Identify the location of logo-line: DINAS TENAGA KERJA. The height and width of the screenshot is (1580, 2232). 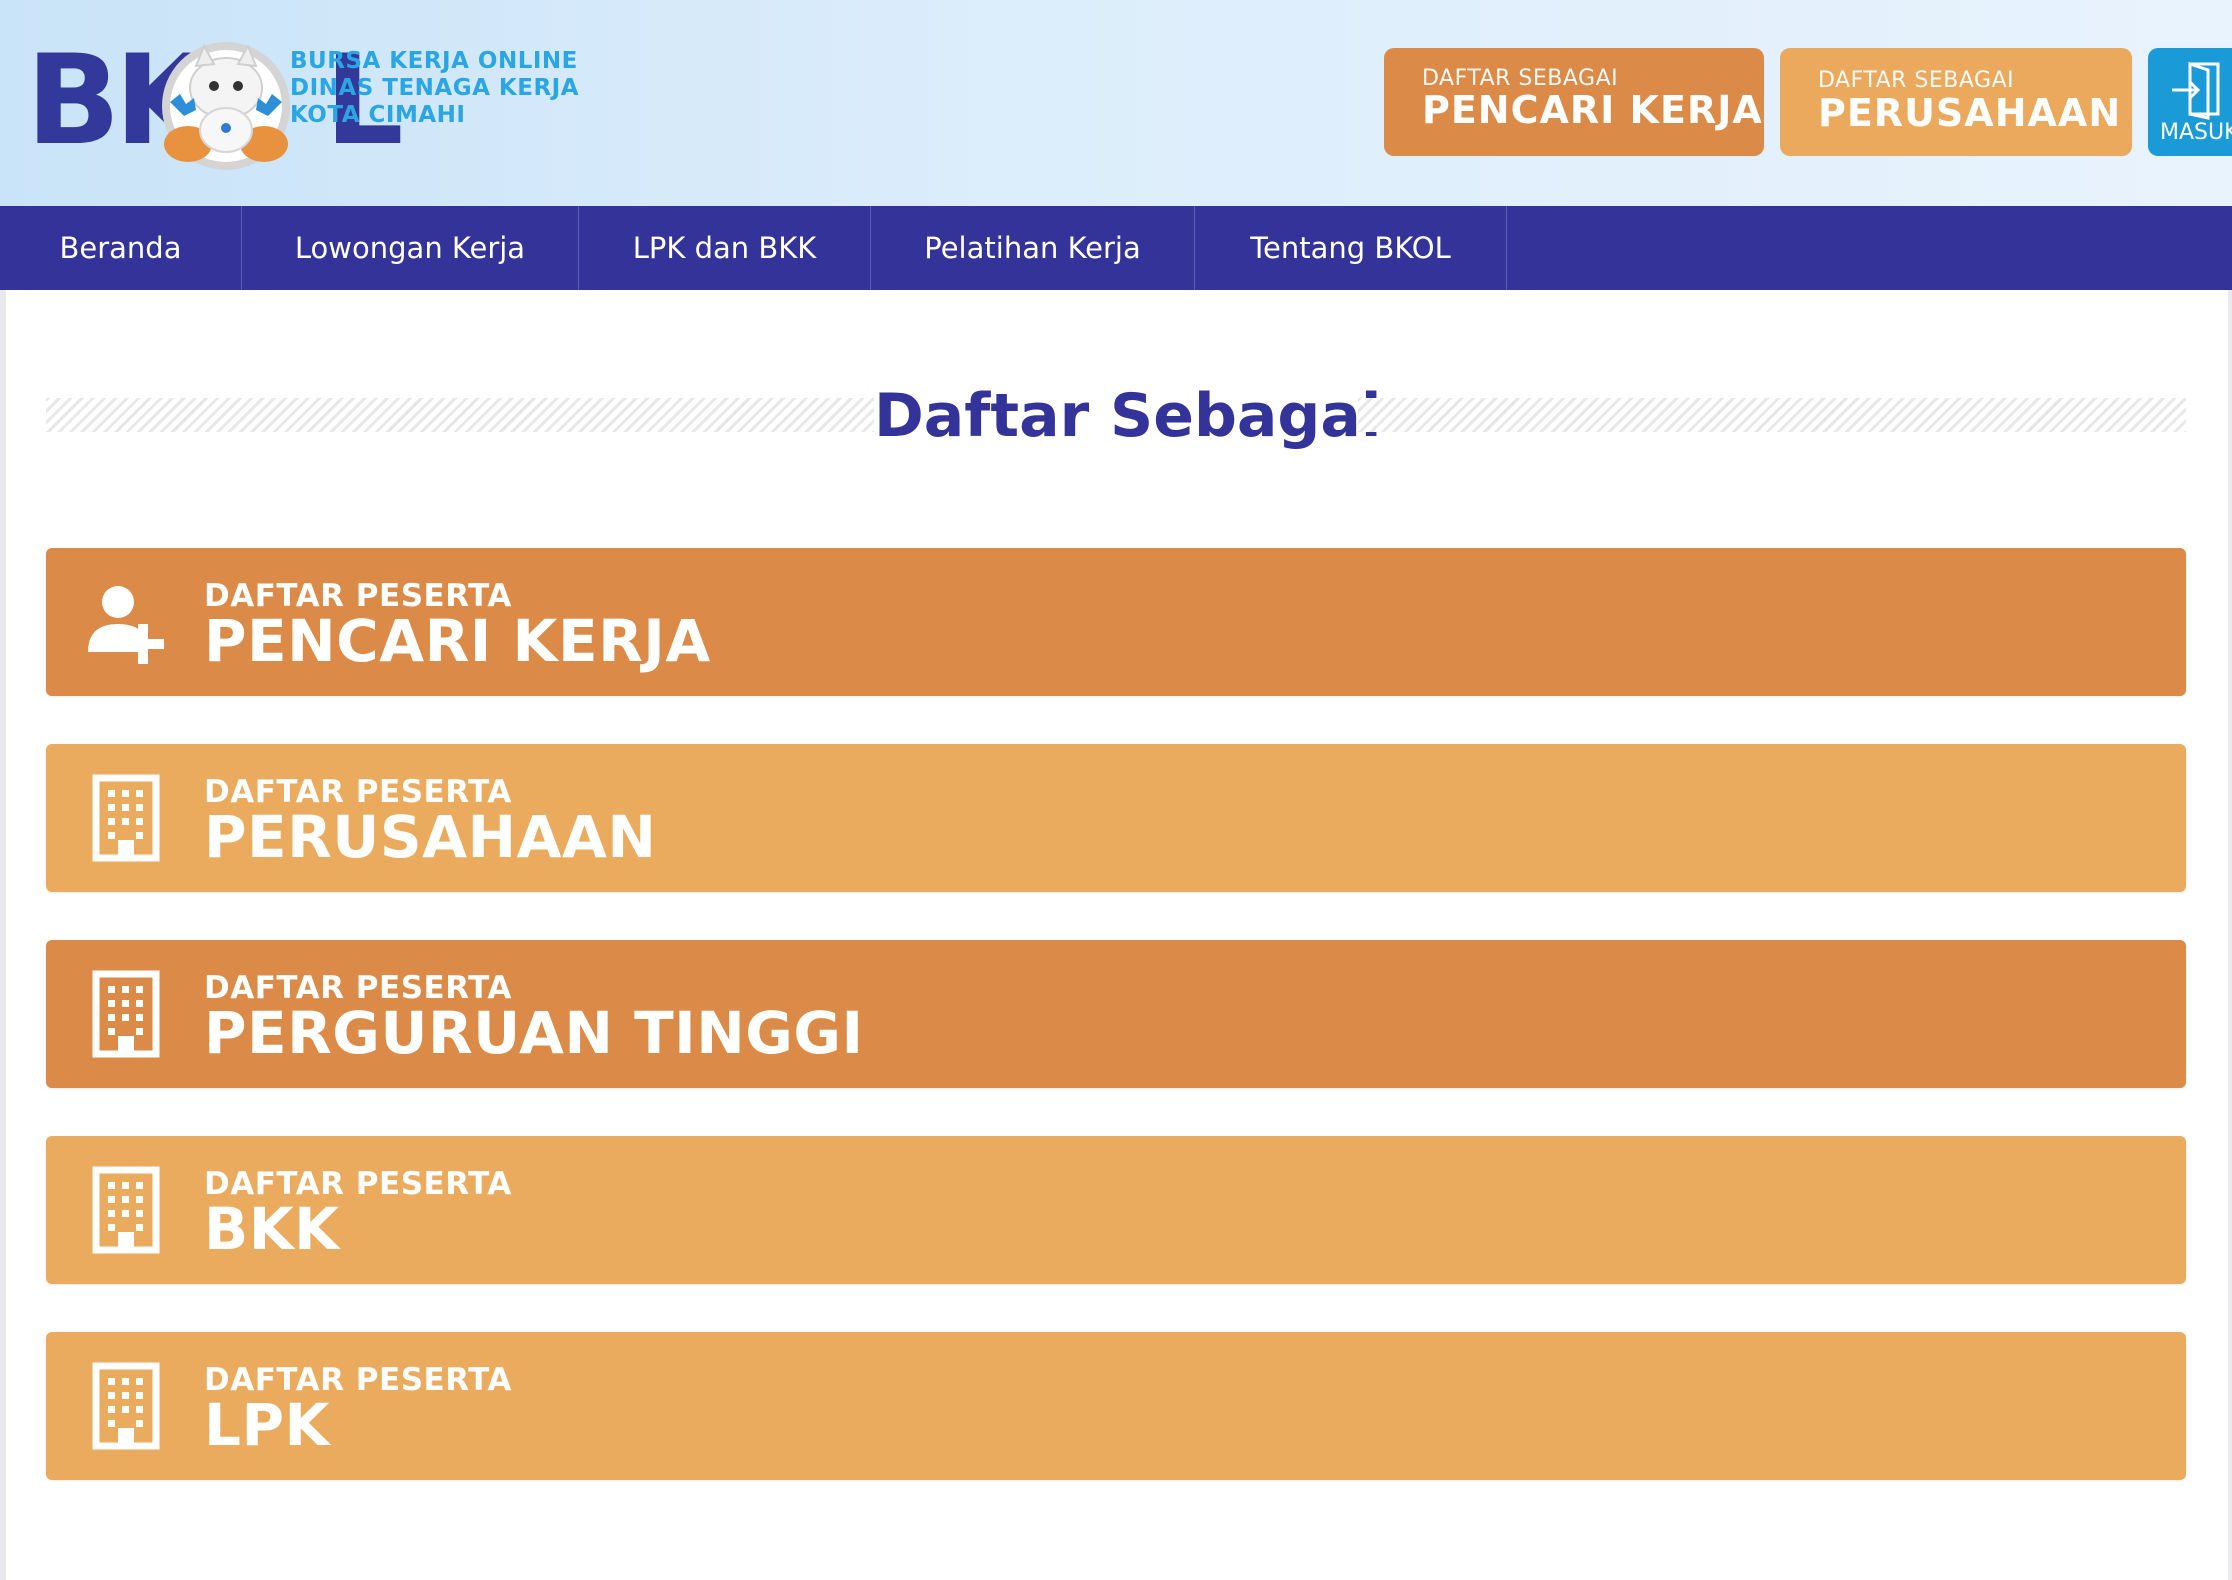
(435, 88).